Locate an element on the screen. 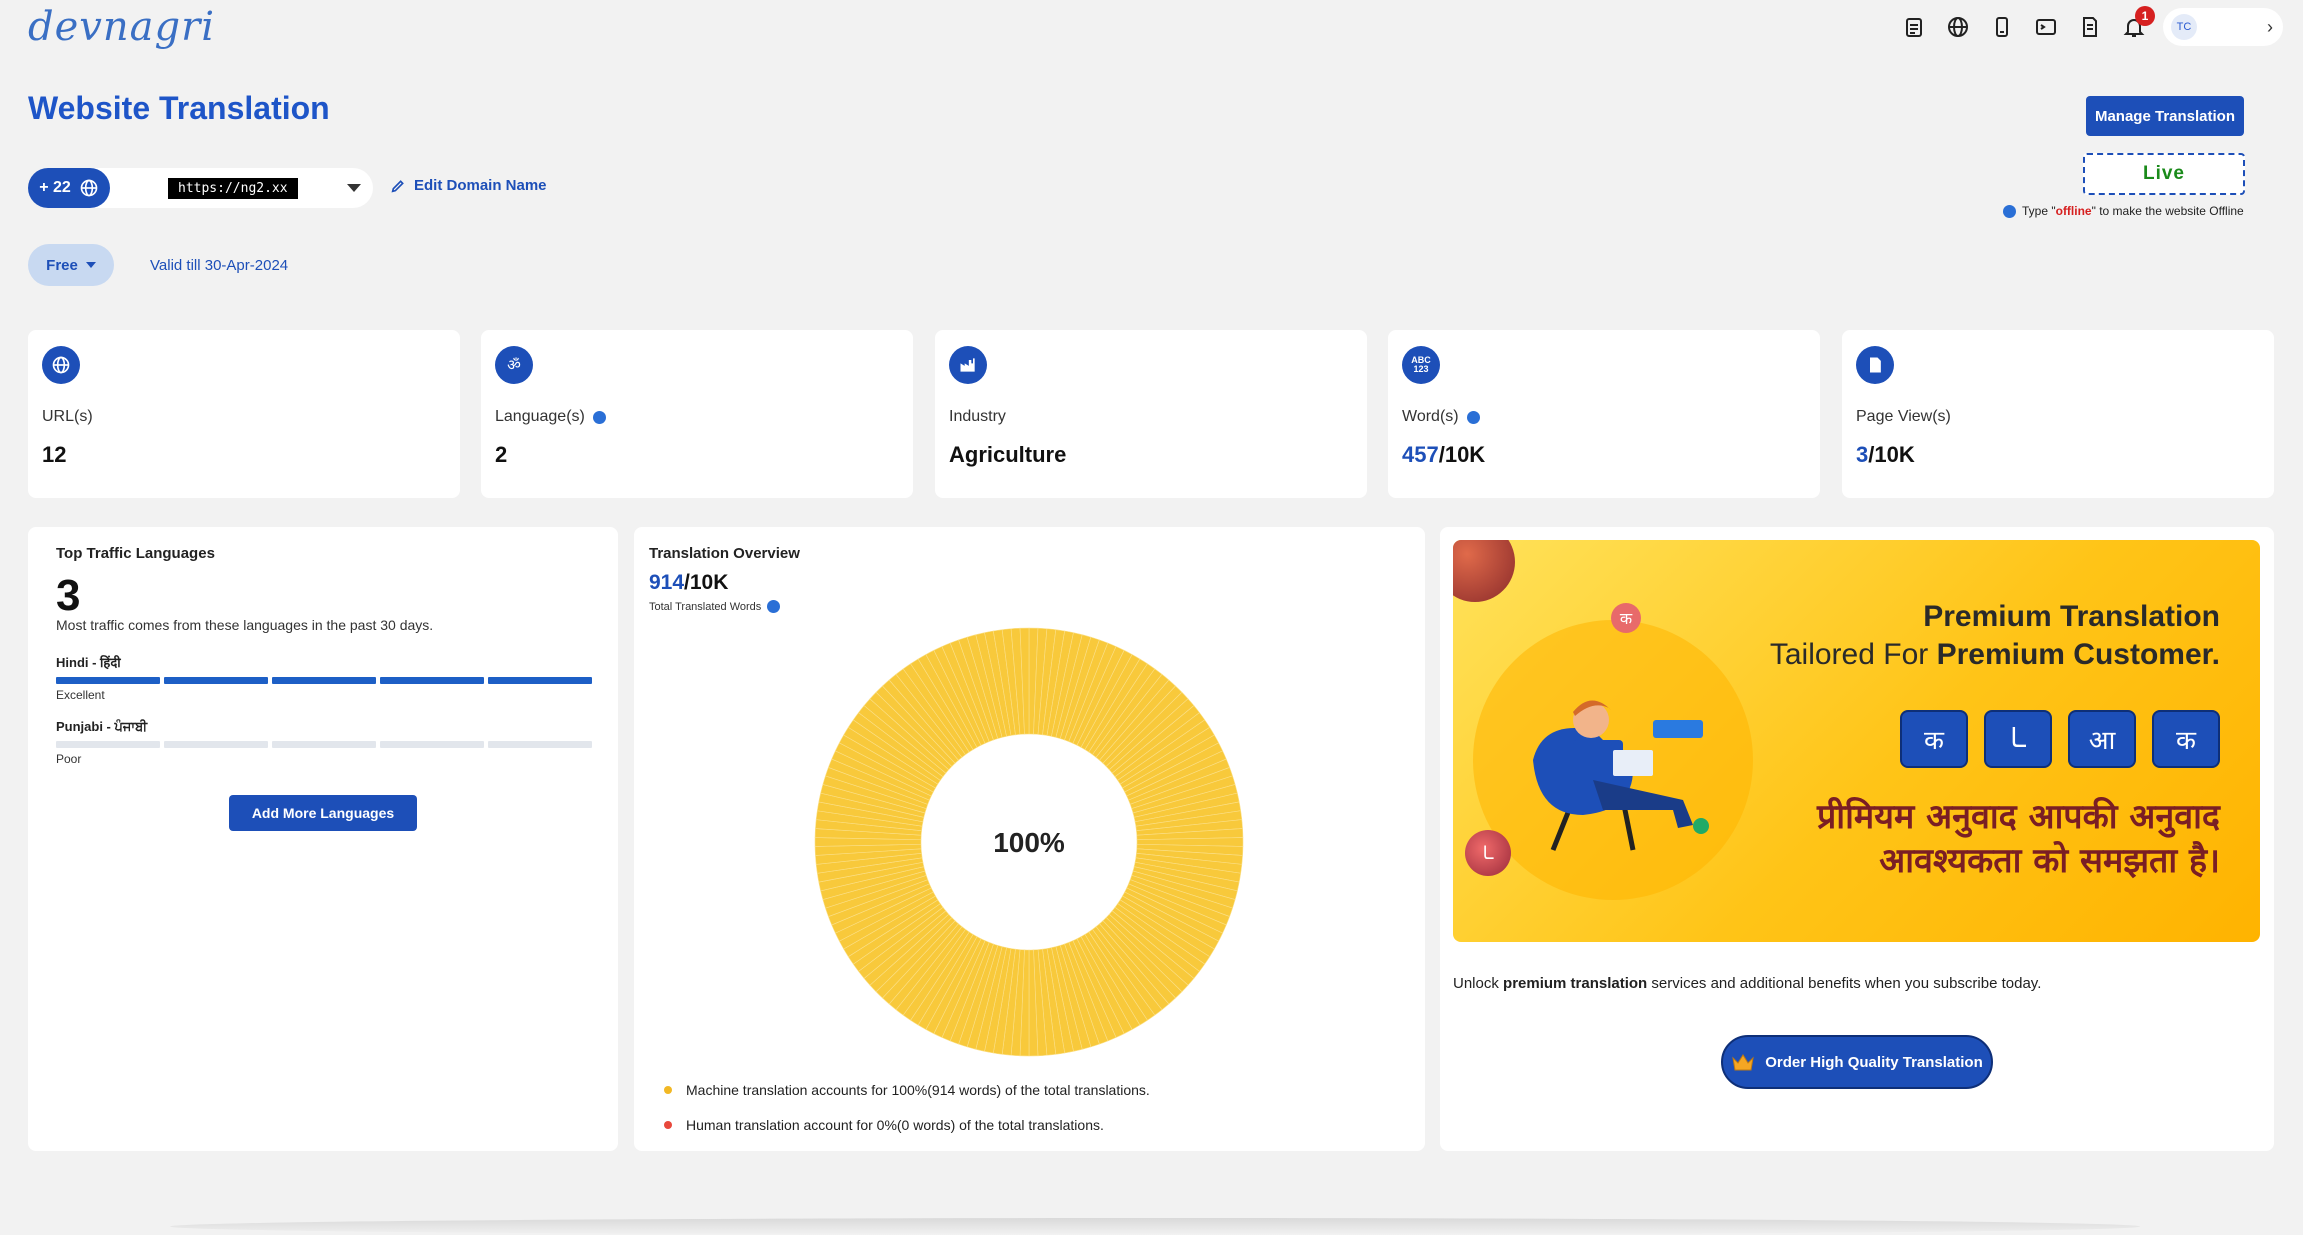 This screenshot has height=1235, width=2303. document-icon is located at coordinates (2090, 27).